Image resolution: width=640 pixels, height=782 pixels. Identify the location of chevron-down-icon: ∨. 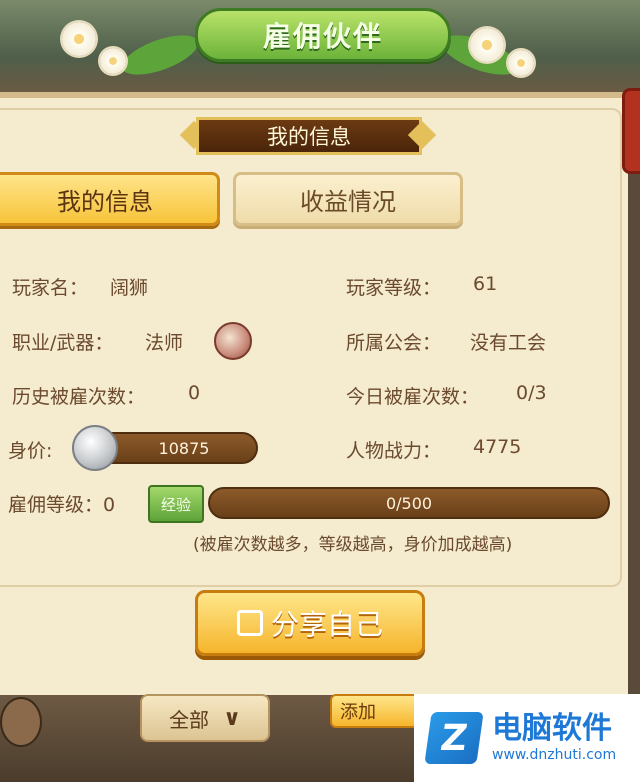
(232, 718).